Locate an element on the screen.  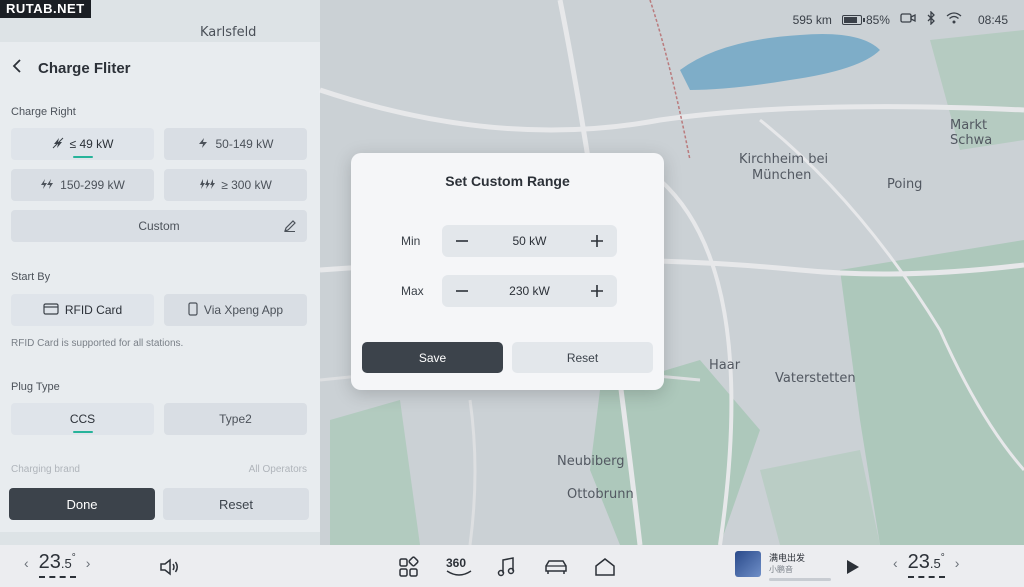
bolt-icon is located at coordinates (203, 144).